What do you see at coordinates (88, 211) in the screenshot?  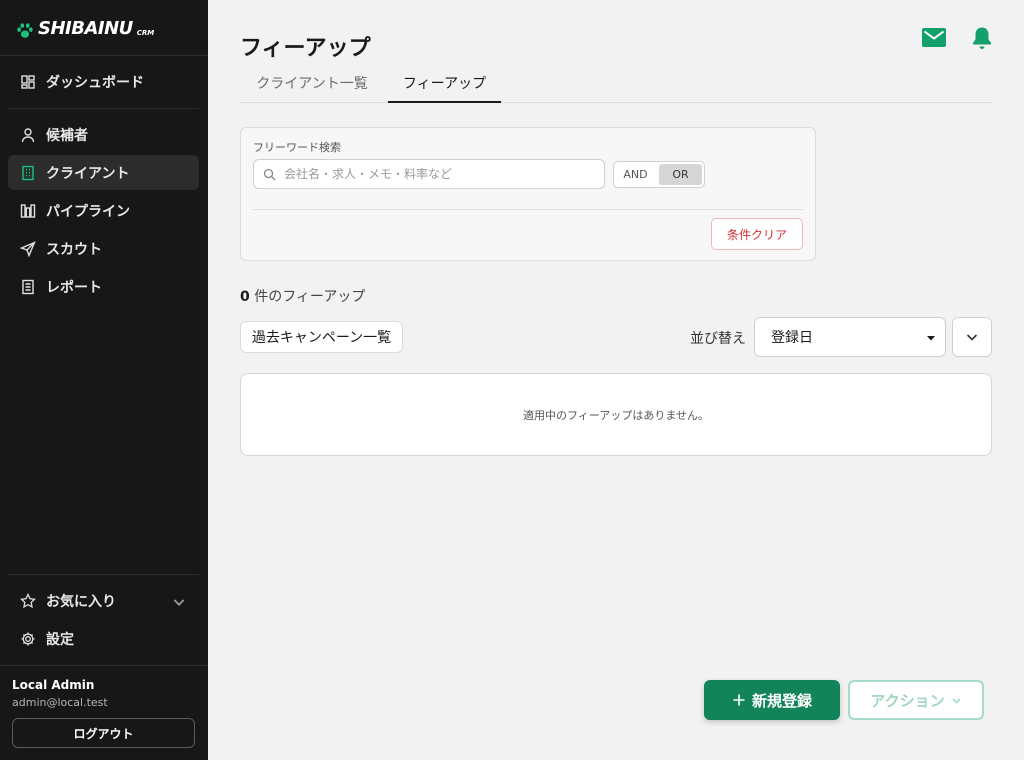 I see `sidebar-item-label: パイプライン` at bounding box center [88, 211].